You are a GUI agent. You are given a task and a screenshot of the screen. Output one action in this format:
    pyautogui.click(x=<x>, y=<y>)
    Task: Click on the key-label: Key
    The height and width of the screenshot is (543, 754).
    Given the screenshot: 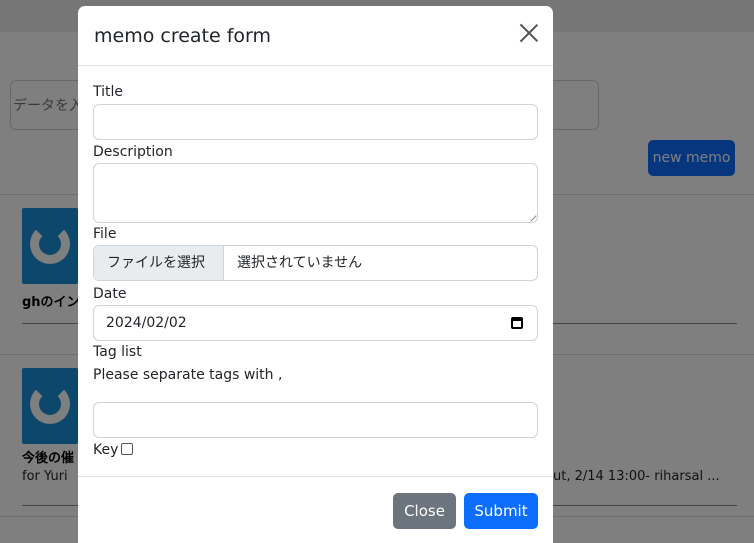 What is the action you would take?
    pyautogui.click(x=106, y=450)
    